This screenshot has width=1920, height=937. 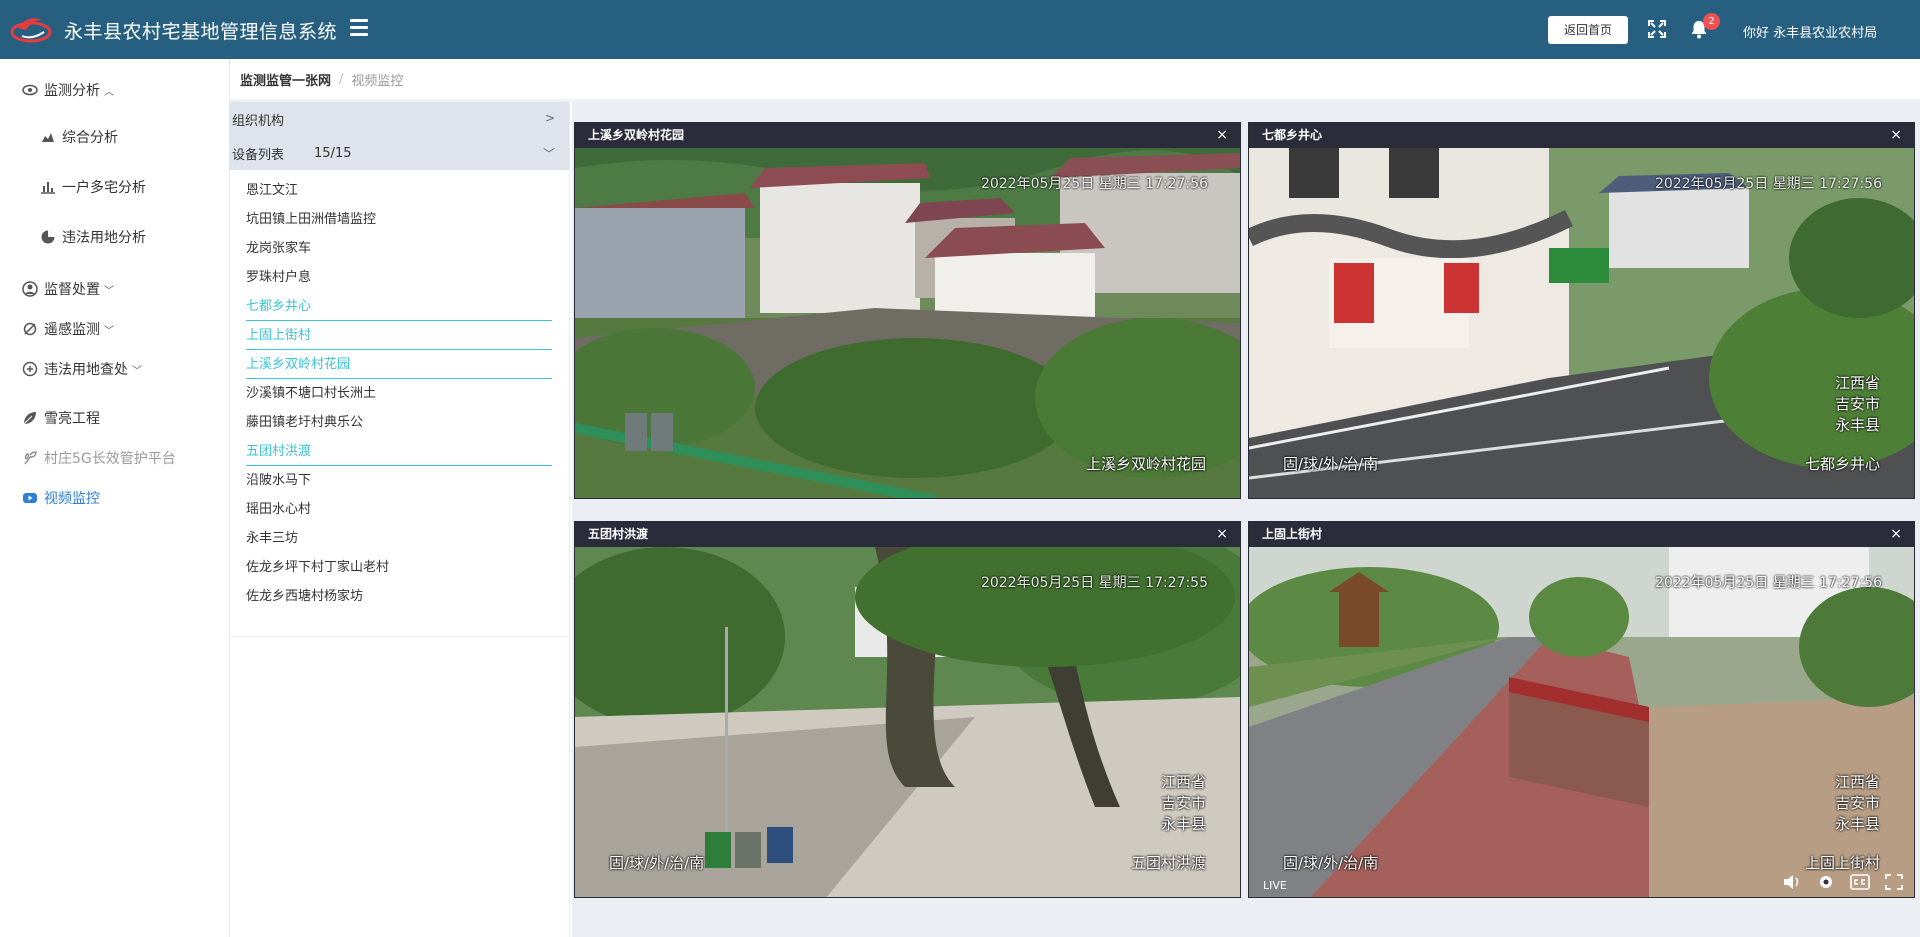 What do you see at coordinates (48, 237) in the screenshot?
I see `pie-chart-icon` at bounding box center [48, 237].